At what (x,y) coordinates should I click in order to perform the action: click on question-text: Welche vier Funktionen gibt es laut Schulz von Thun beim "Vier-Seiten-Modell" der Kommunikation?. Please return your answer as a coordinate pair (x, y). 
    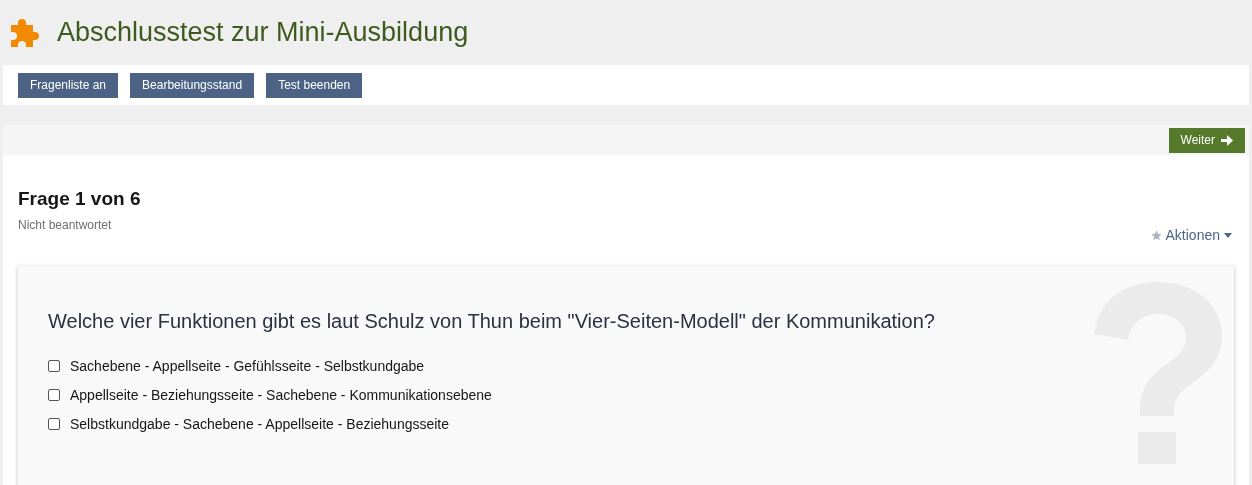
    Looking at the image, I should click on (492, 321).